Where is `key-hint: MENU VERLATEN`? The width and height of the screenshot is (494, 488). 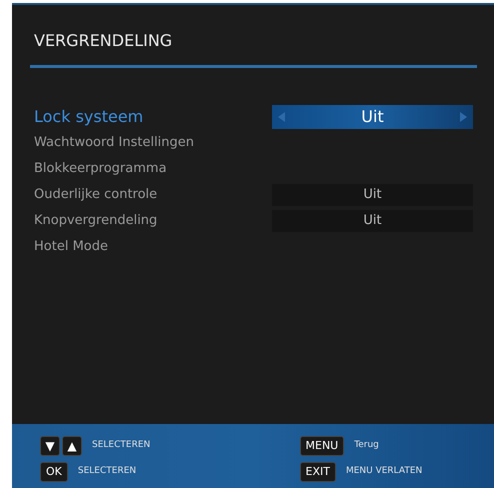 key-hint: MENU VERLATEN is located at coordinates (384, 471).